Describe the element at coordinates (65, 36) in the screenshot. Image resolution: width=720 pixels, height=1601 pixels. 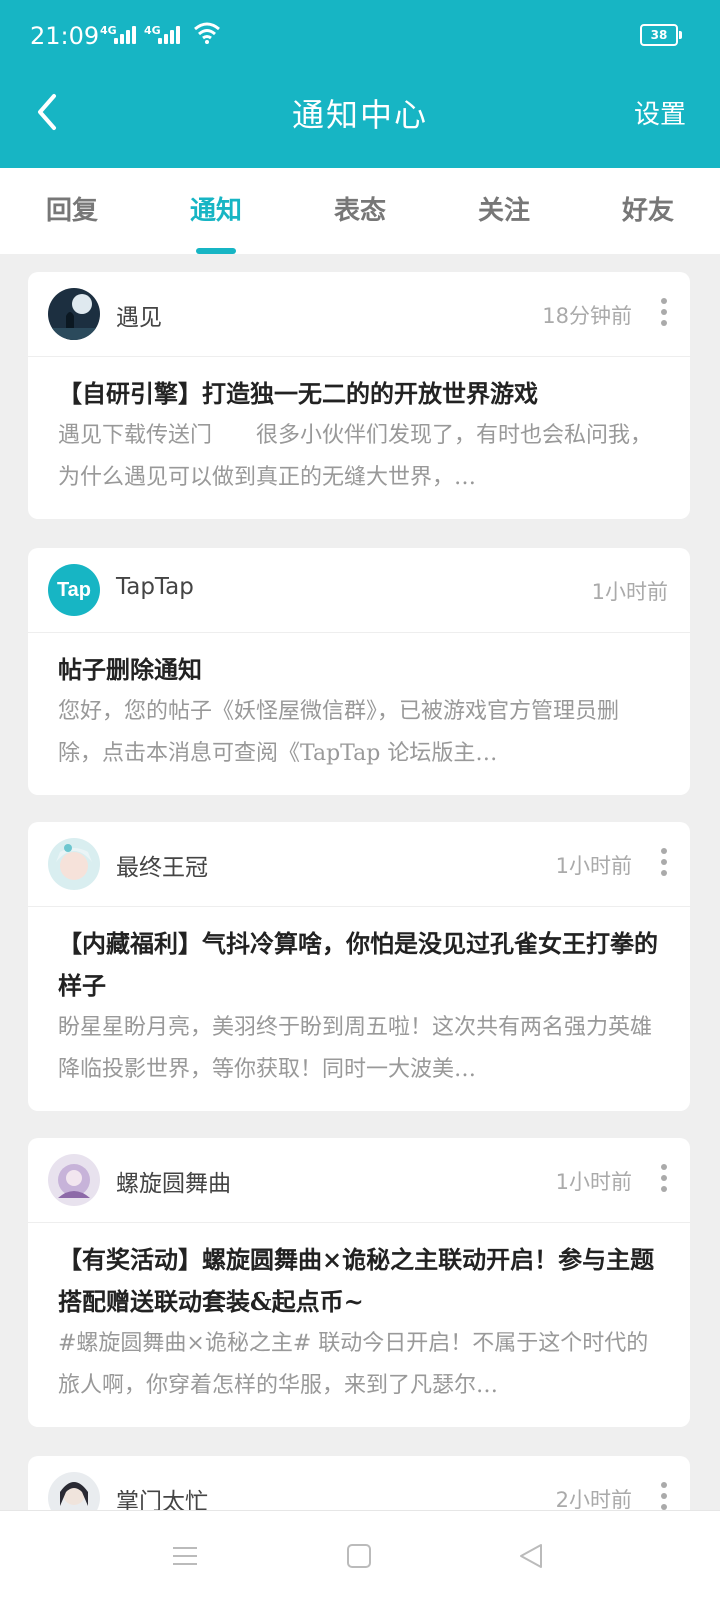
I see `status-time: 21:09` at that location.